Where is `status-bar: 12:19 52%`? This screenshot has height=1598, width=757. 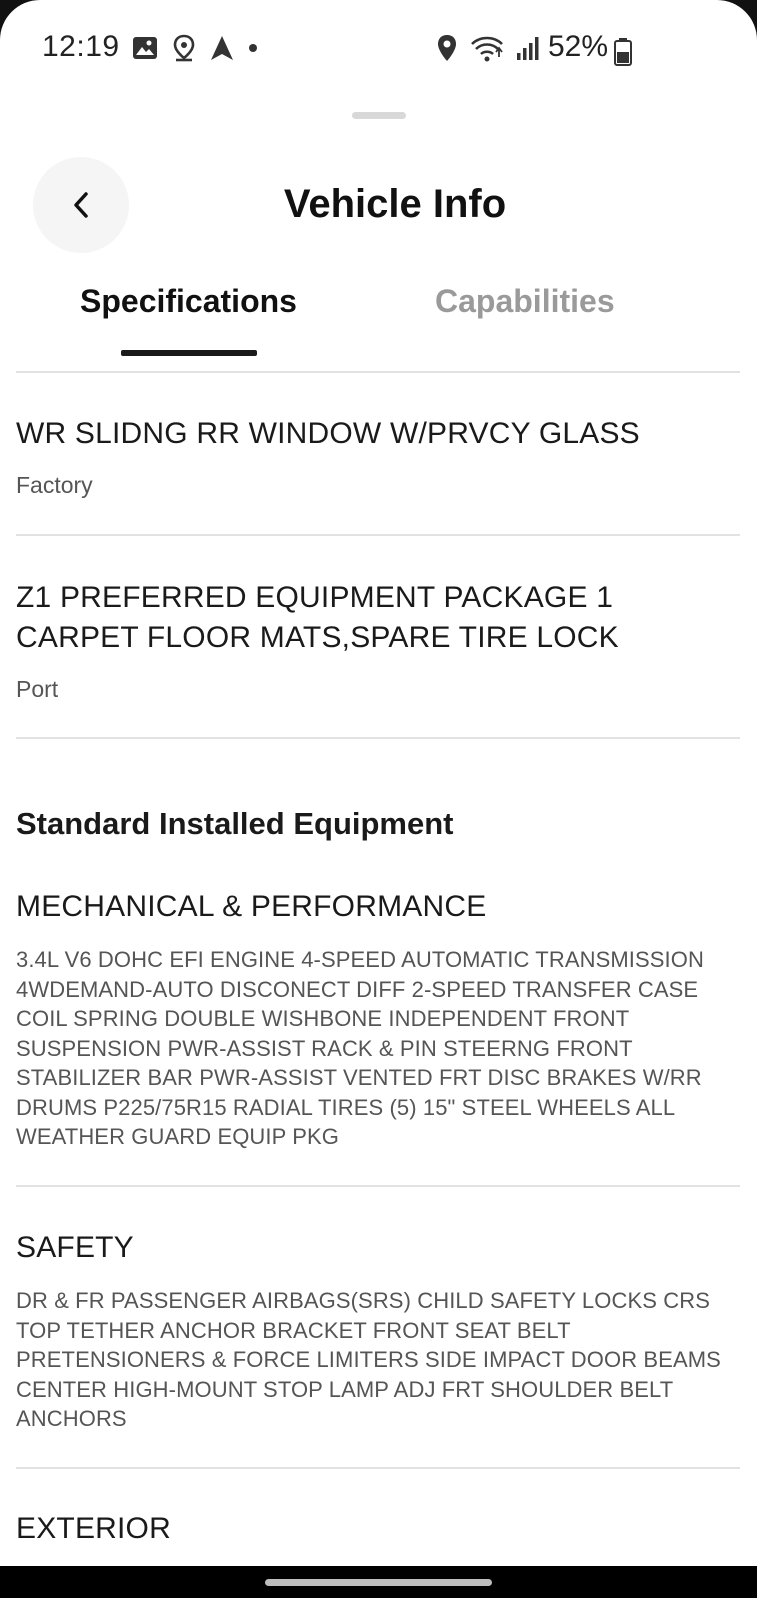 status-bar: 12:19 52% is located at coordinates (378, 48).